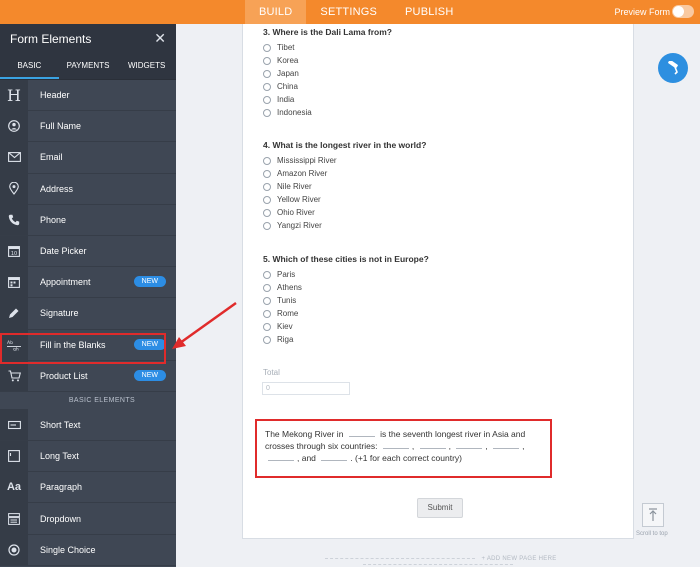 The image size is (700, 567). I want to click on paint-roller-icon, so click(673, 68).